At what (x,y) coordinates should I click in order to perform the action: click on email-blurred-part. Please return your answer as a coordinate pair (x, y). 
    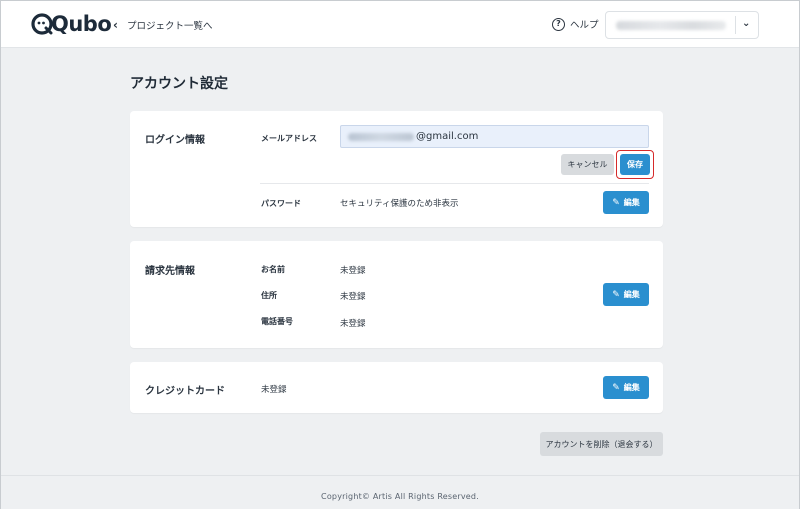
    Looking at the image, I should click on (381, 136).